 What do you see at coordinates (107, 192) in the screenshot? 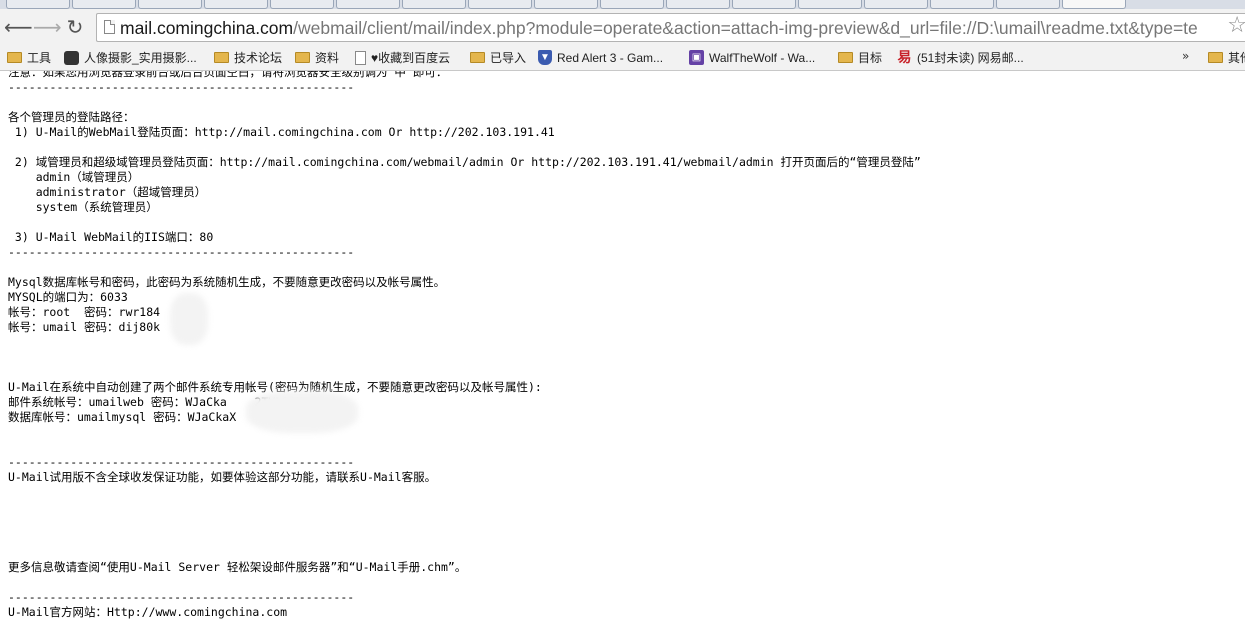
I see `document-line: administrator（超域管理员）` at bounding box center [107, 192].